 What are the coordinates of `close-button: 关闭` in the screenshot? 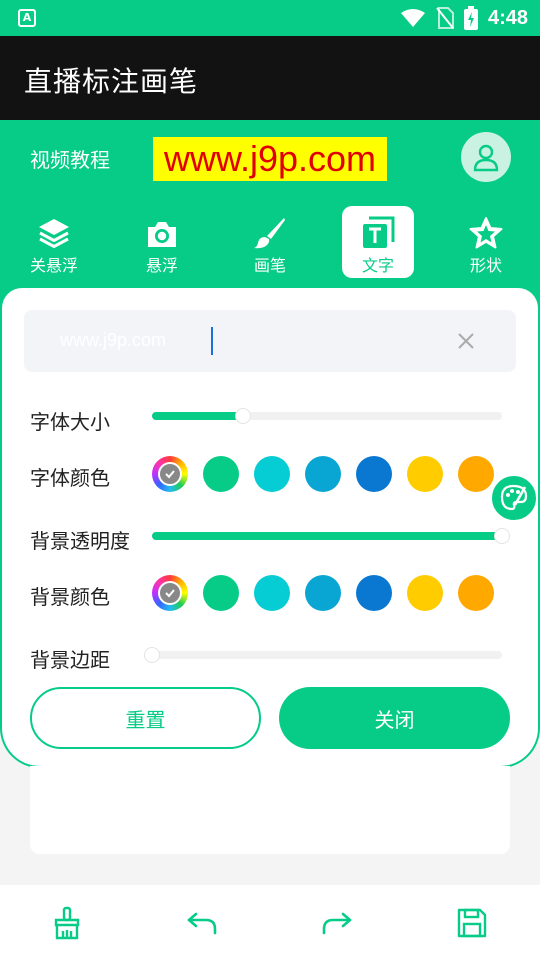 It's located at (394, 718).